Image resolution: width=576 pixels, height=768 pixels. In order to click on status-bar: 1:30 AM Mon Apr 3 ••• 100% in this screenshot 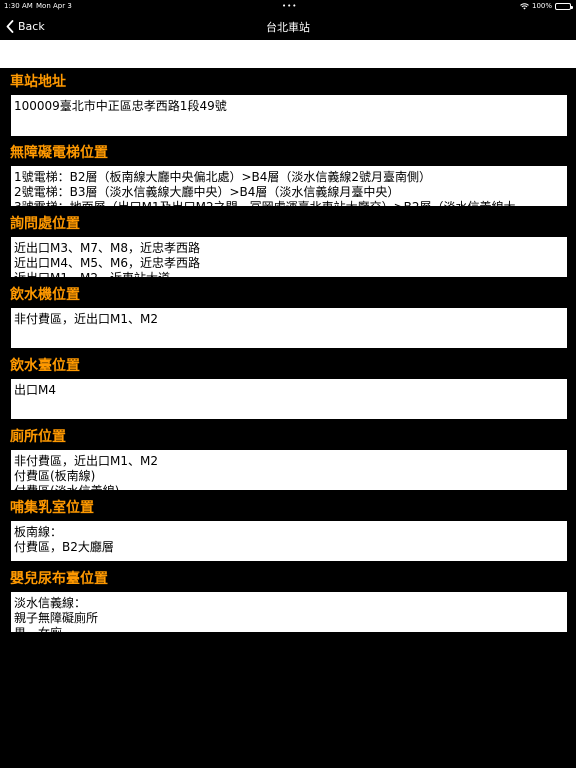, I will do `click(288, 6)`.